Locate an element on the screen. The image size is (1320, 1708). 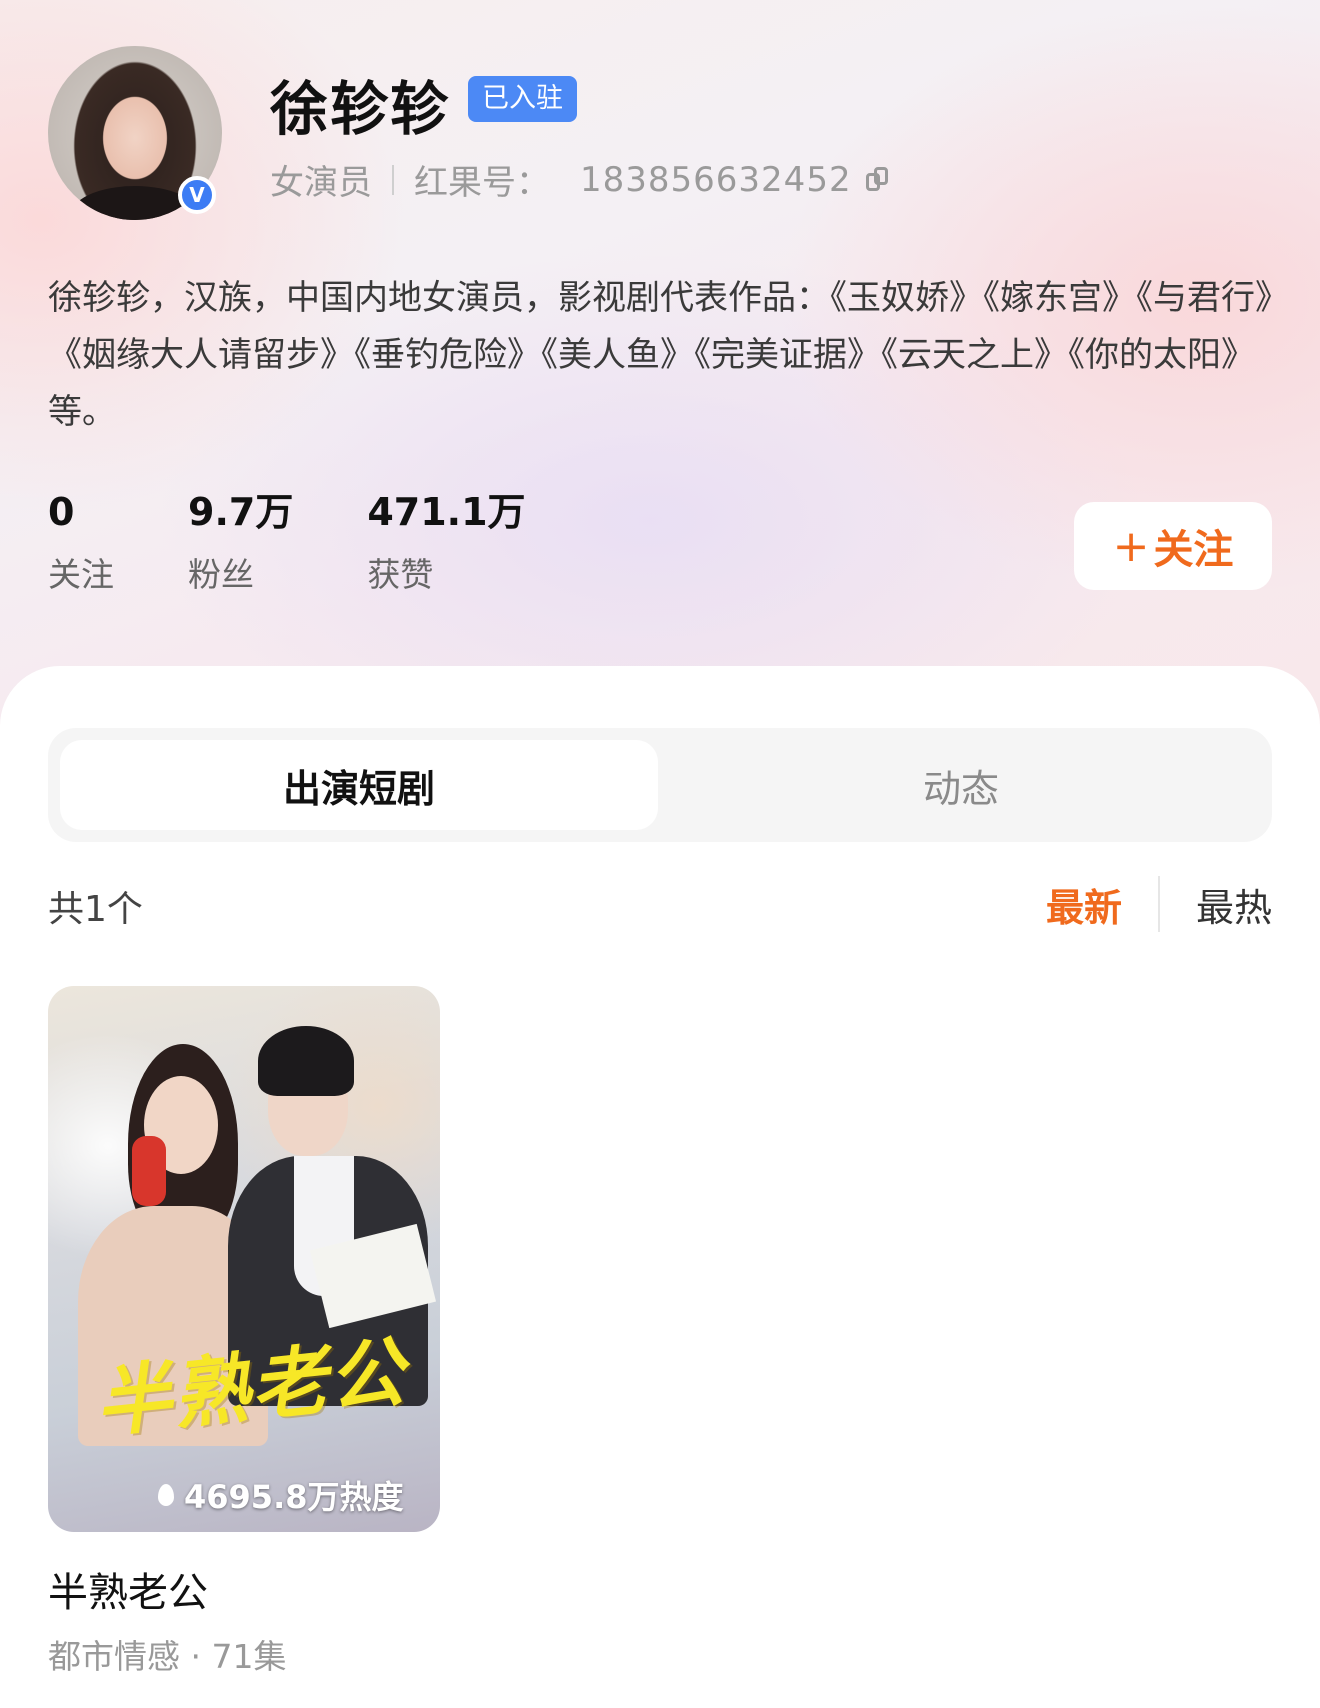
sort-divider is located at coordinates (1158, 904).